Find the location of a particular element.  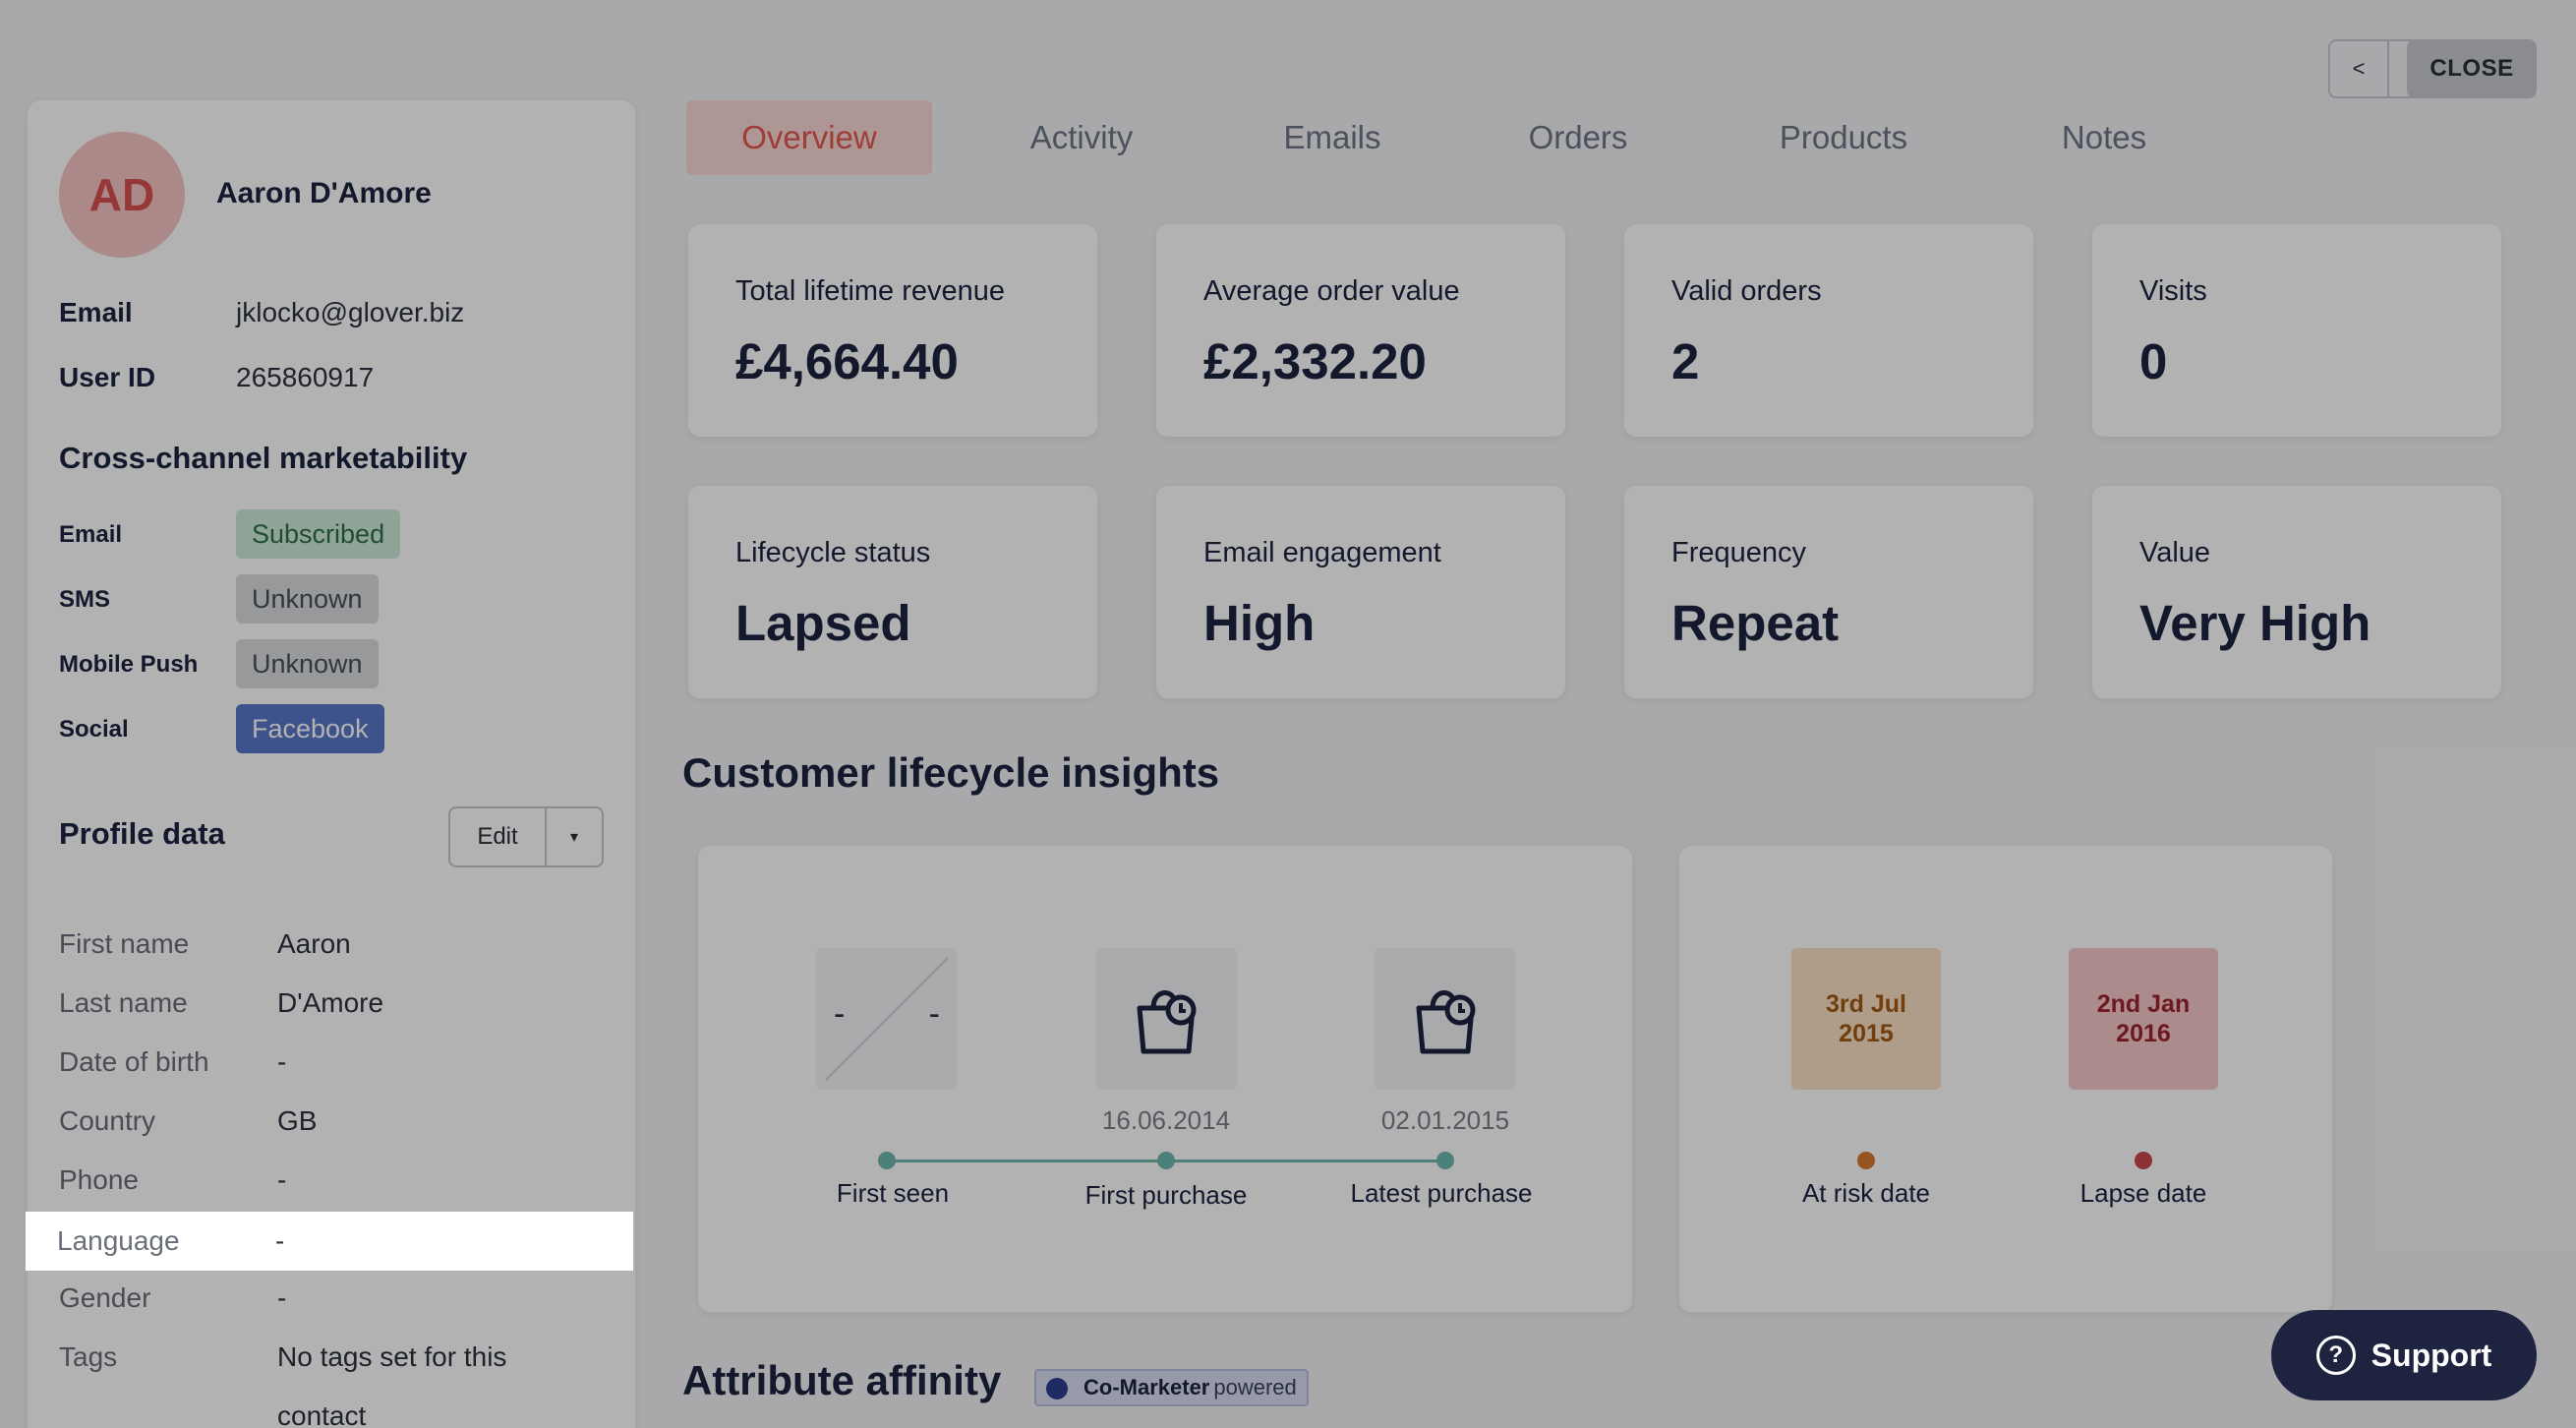

field-label: Country is located at coordinates (107, 1120).